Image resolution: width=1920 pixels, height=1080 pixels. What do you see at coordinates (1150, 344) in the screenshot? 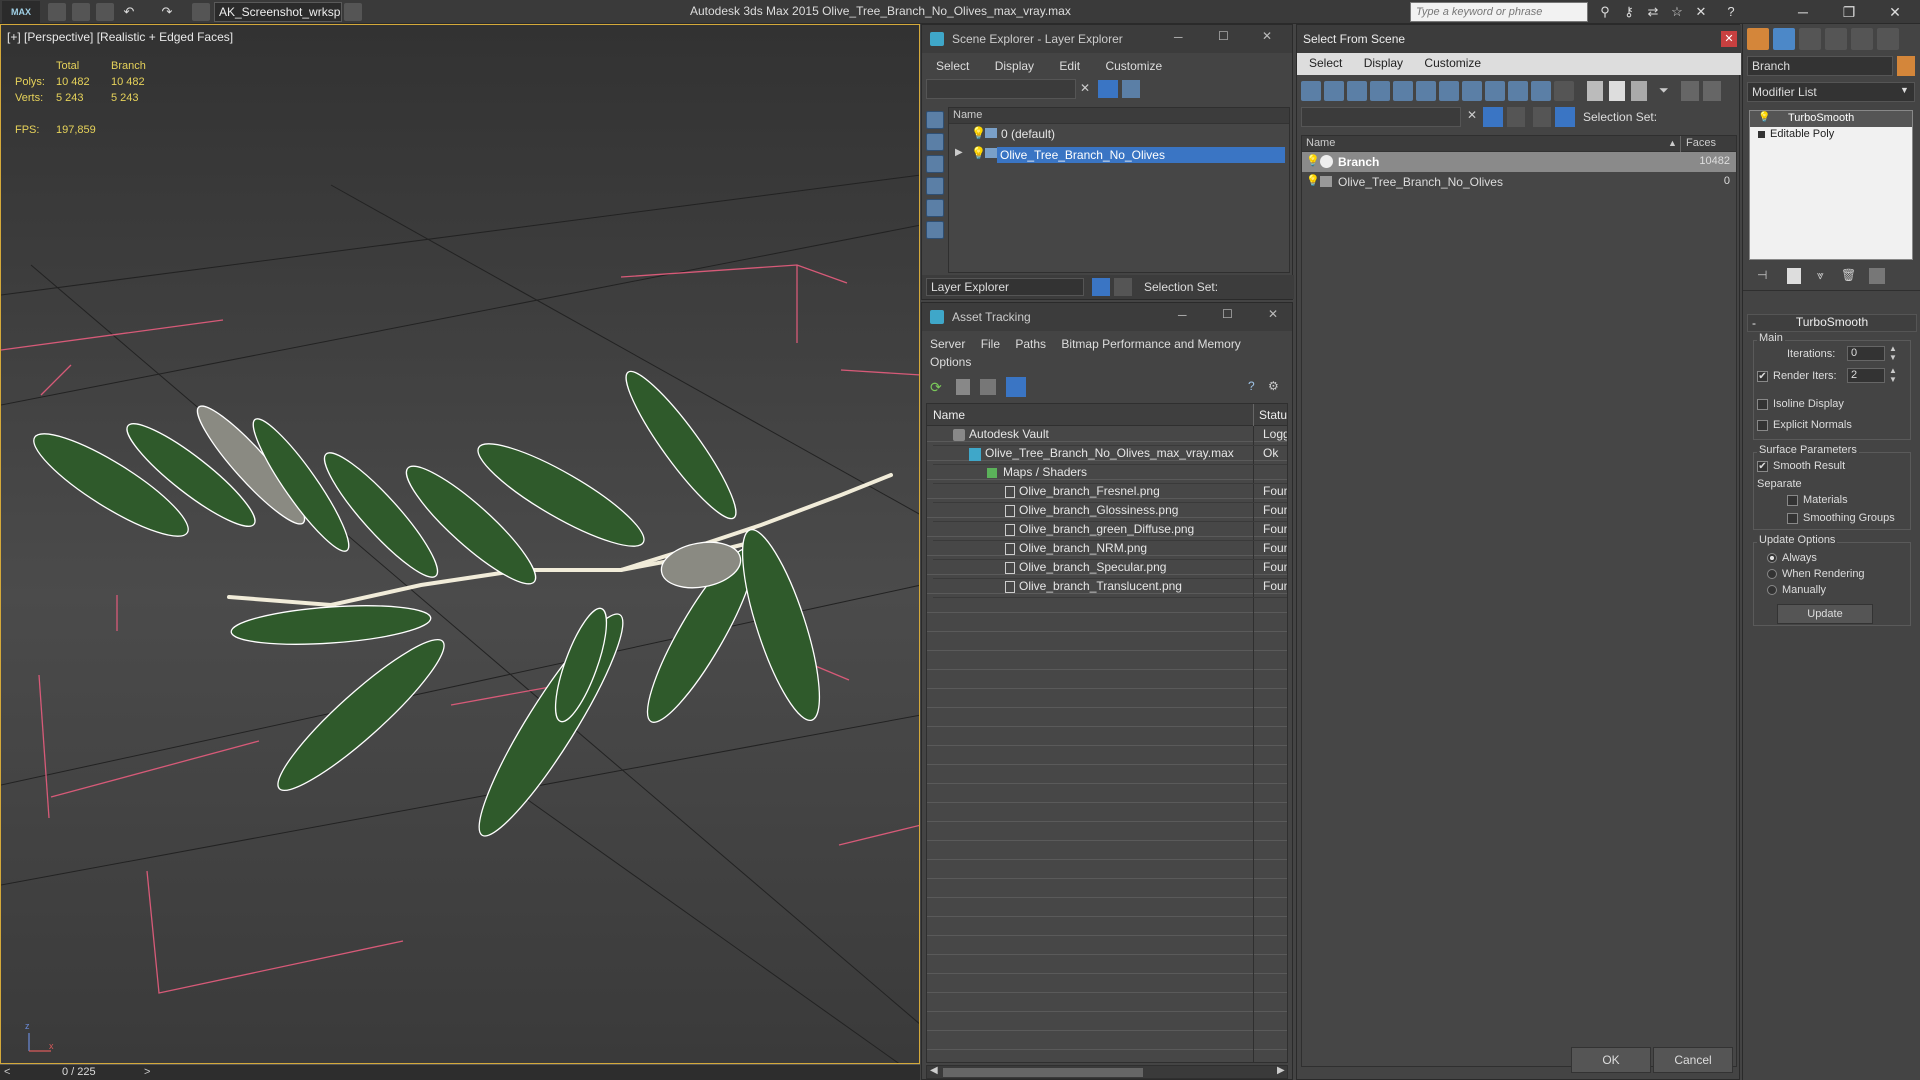
I see `menu-bitmap-performance: Bitmap Performance and Memory` at bounding box center [1150, 344].